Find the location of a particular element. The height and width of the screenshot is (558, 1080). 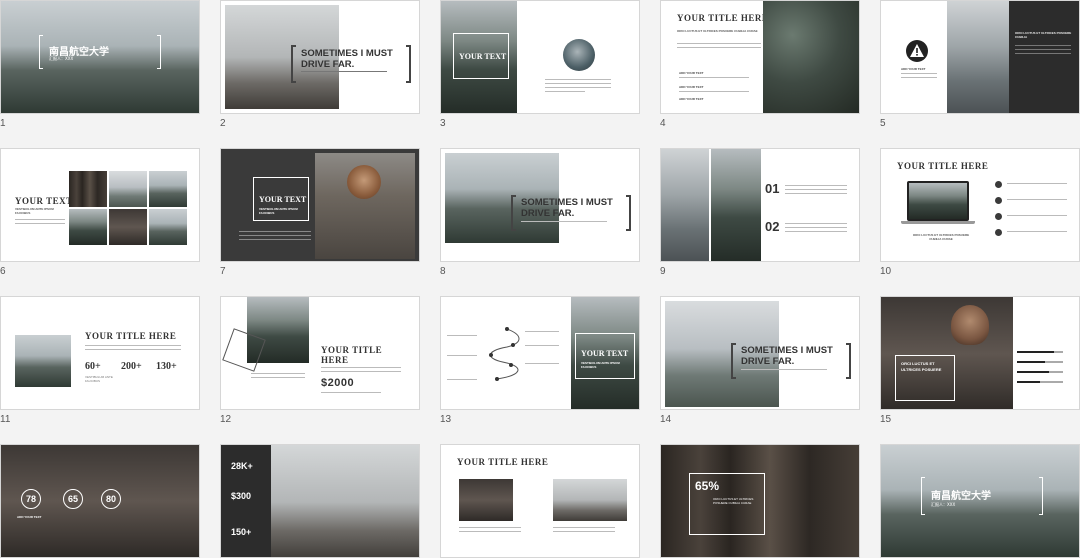

slide-6-title: YOUR TEXT is located at coordinates (44, 201).